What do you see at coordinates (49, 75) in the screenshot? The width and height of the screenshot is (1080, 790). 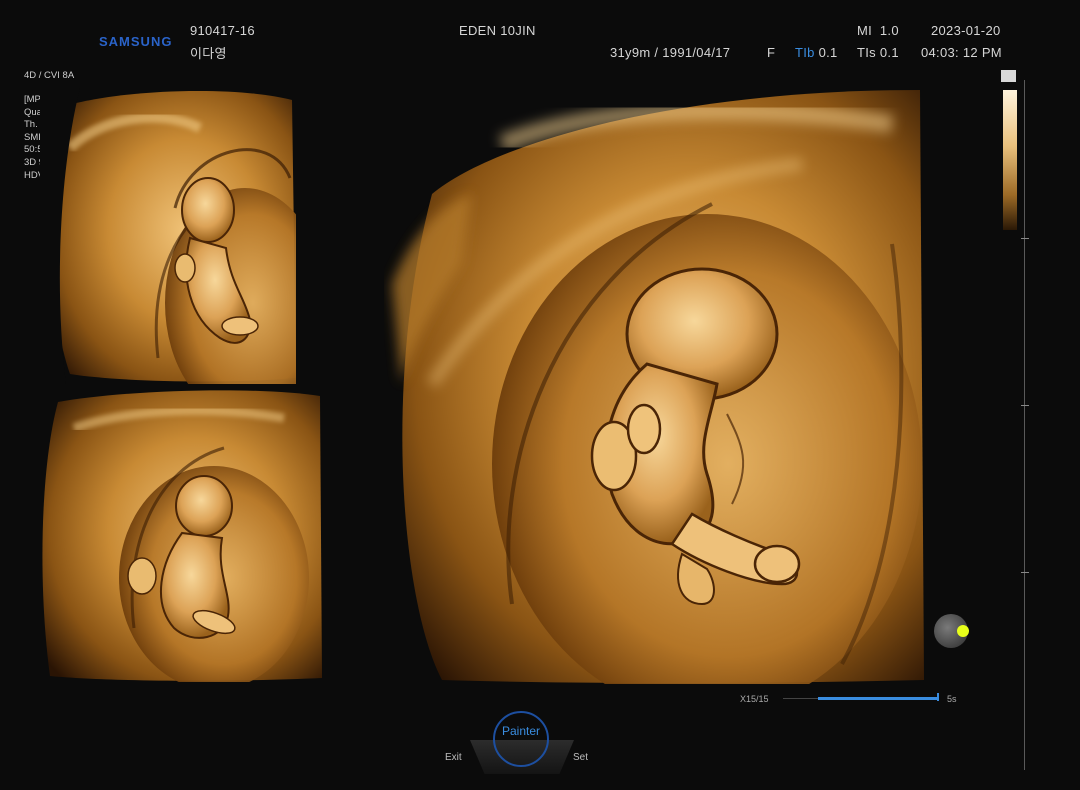 I see `probe-mode: 4D / CVI 8A` at bounding box center [49, 75].